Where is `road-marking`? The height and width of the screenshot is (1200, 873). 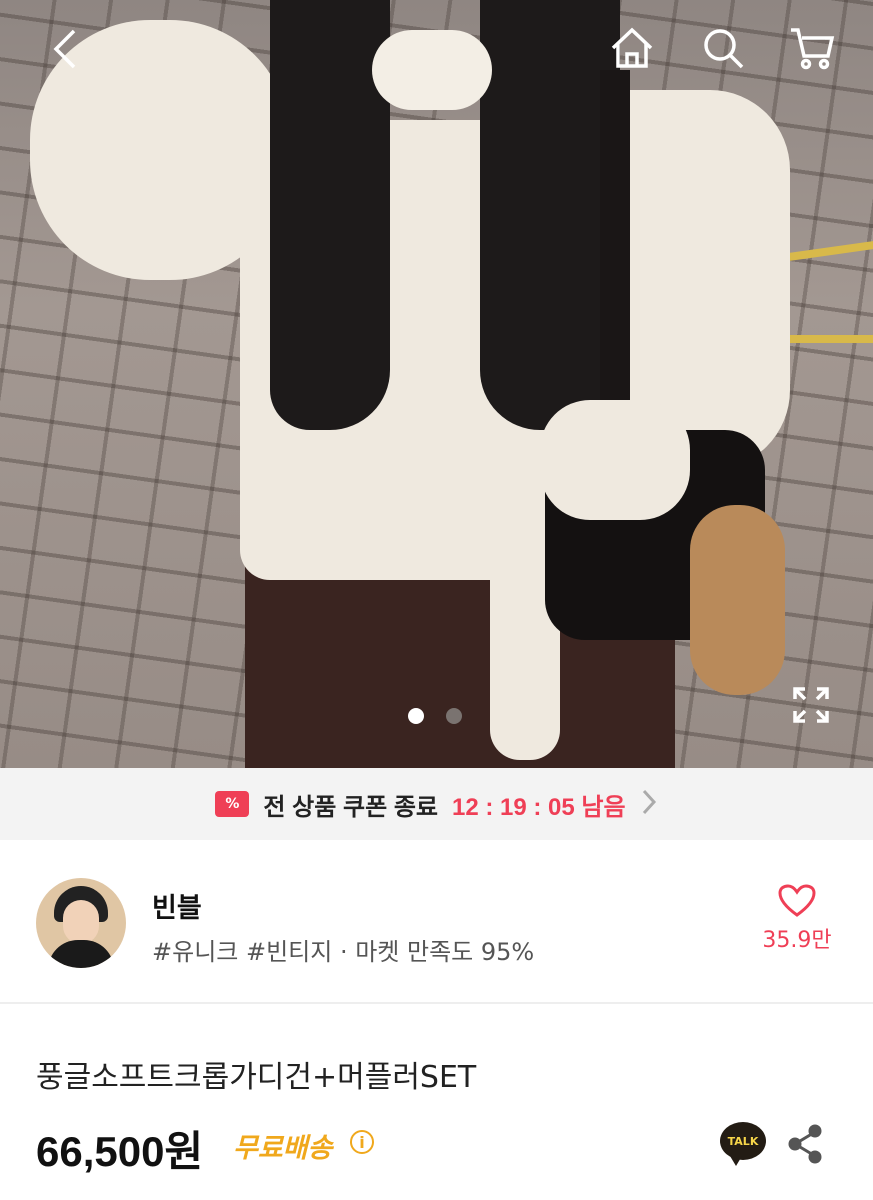 road-marking is located at coordinates (826, 339).